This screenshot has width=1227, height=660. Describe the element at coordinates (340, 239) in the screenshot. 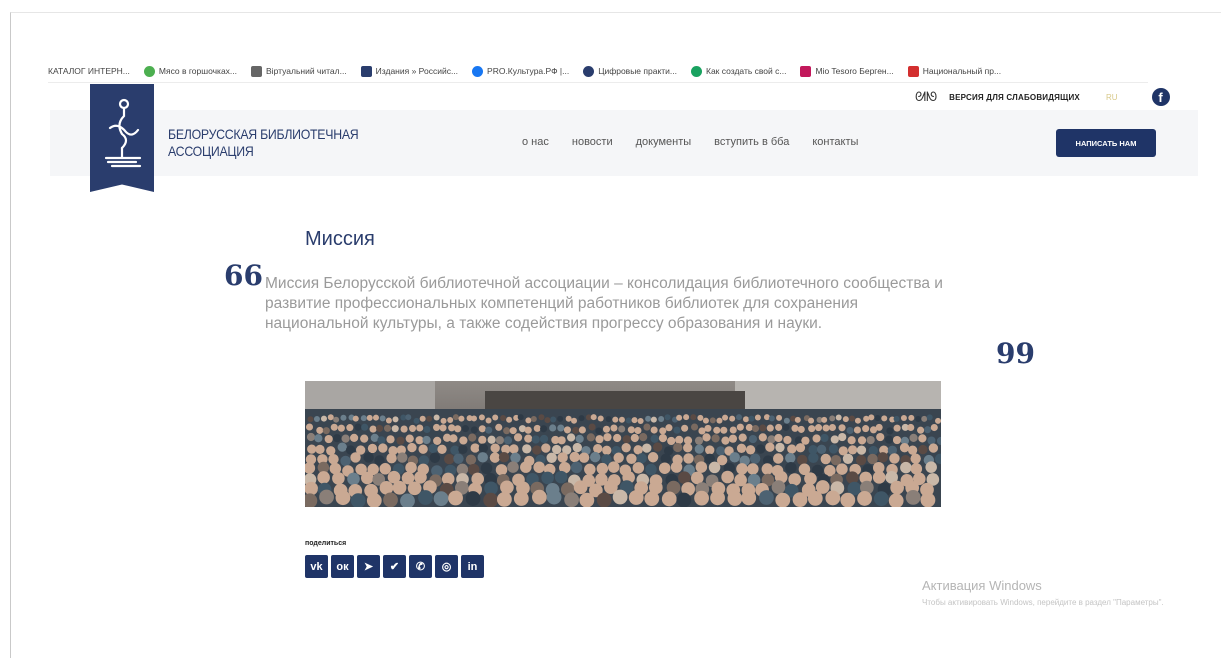

I see `page-title: Миссия` at that location.